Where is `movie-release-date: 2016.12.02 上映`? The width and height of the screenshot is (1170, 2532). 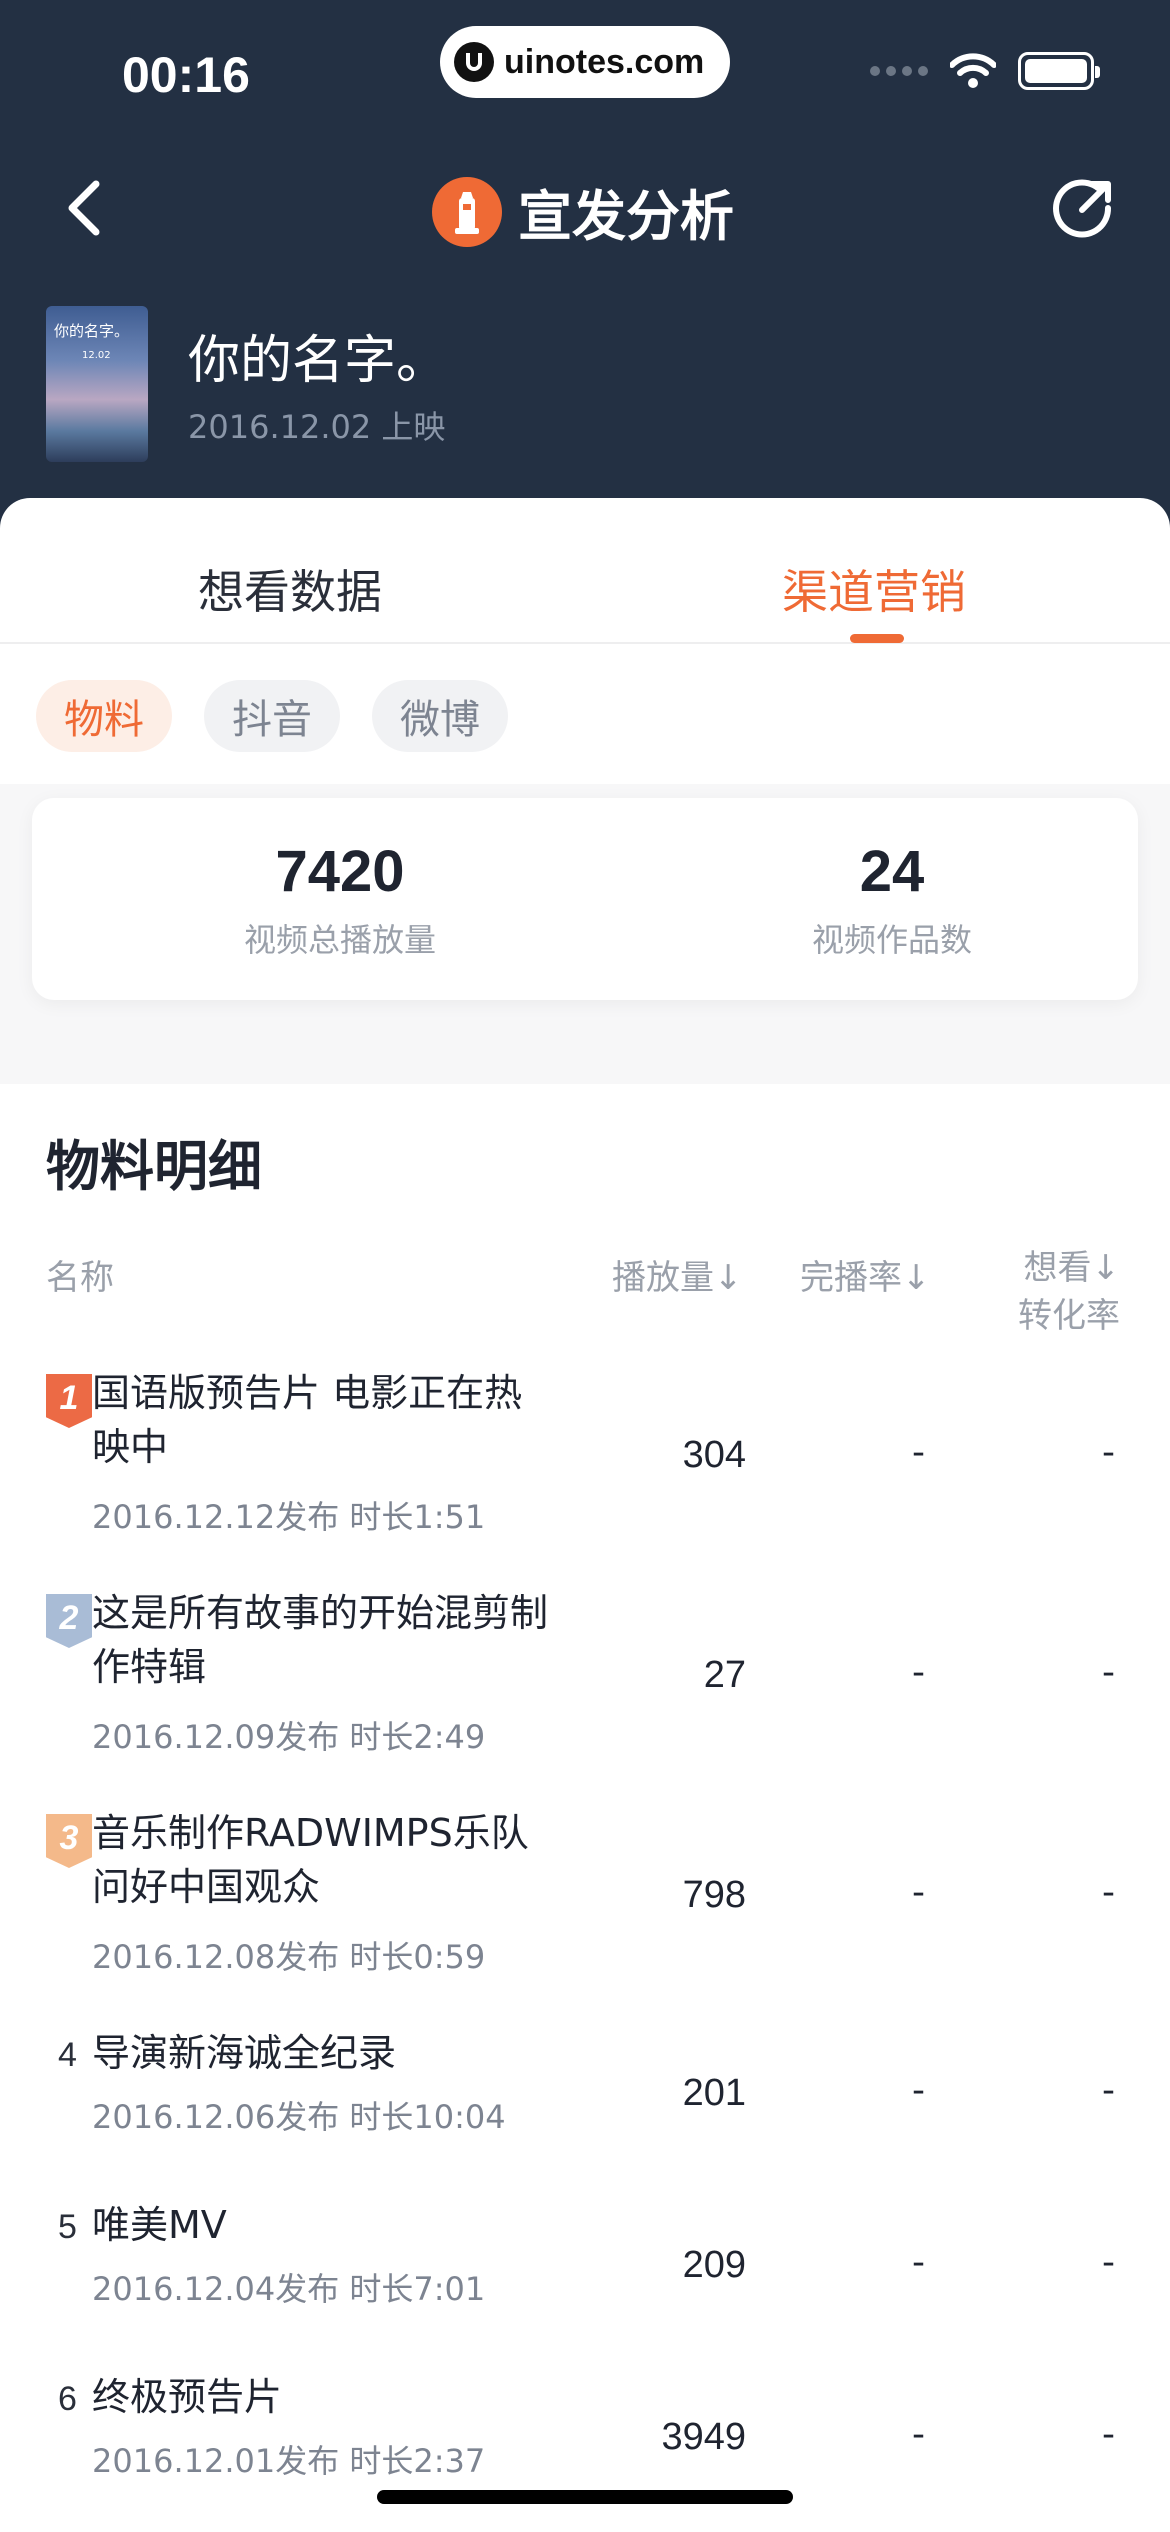 movie-release-date: 2016.12.02 上映 is located at coordinates (317, 427).